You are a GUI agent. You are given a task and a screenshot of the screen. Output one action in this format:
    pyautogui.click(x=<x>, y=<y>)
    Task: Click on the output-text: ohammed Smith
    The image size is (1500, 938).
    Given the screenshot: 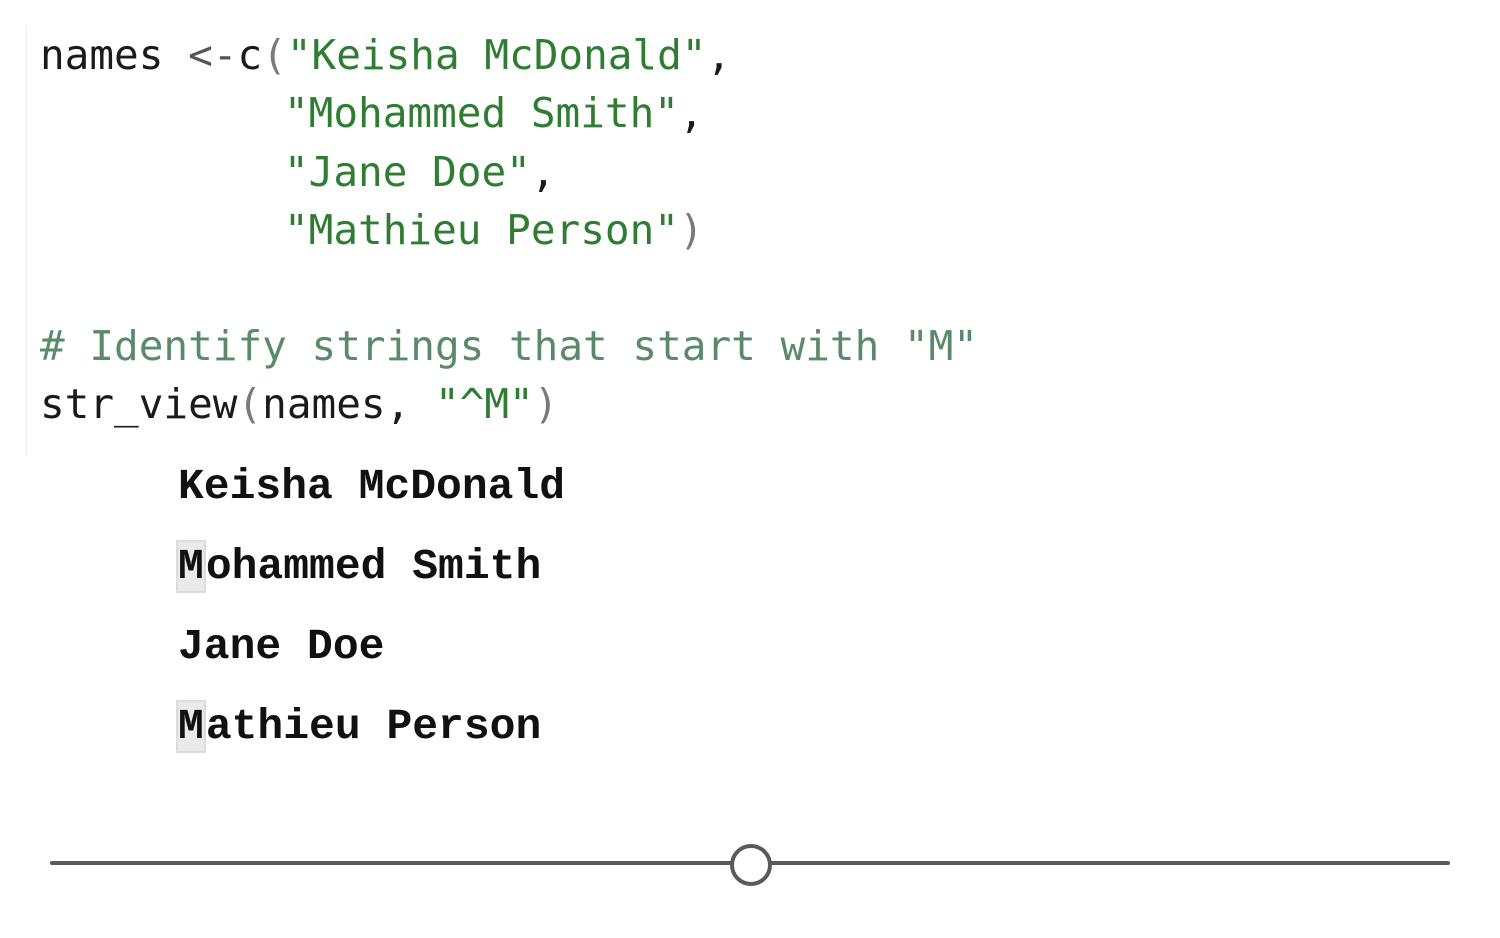 What is the action you would take?
    pyautogui.click(x=373, y=566)
    